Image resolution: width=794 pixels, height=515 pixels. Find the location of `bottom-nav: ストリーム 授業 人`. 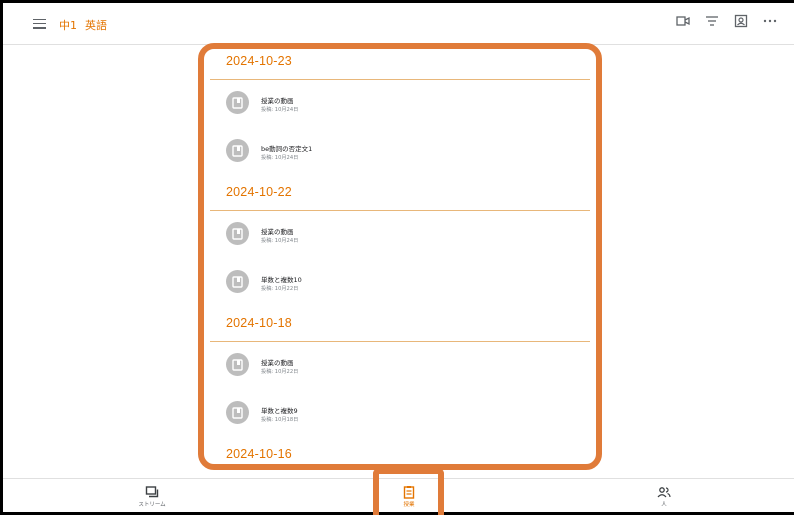

bottom-nav: ストリーム 授業 人 is located at coordinates (398, 495).